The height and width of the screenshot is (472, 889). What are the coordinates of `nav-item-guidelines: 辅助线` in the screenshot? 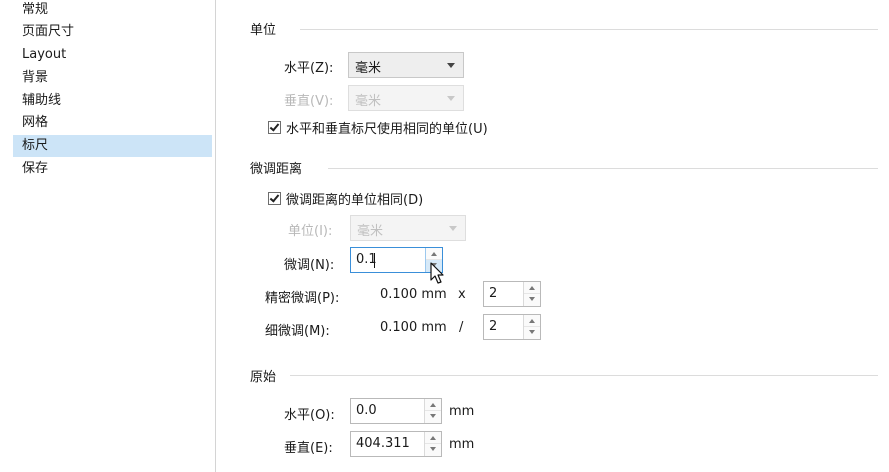 It's located at (112, 101).